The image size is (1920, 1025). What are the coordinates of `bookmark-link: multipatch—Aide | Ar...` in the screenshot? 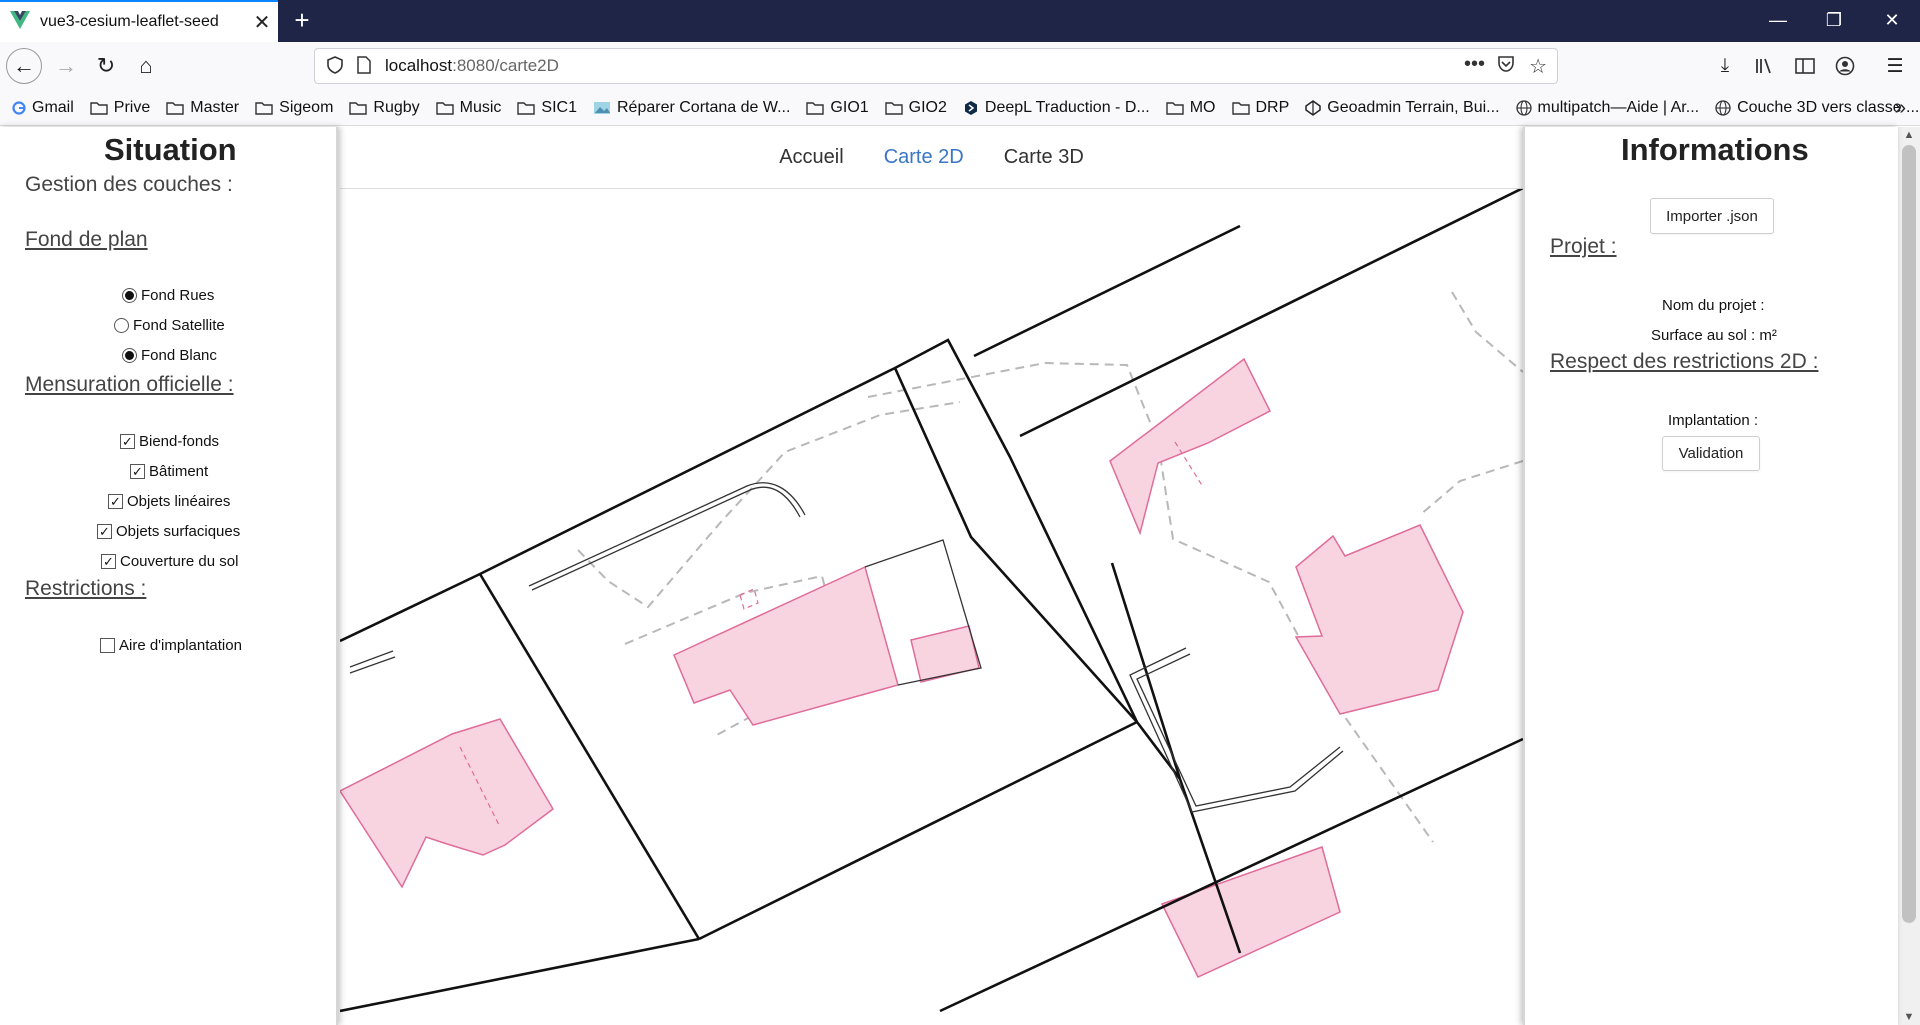 It's located at (1607, 108).